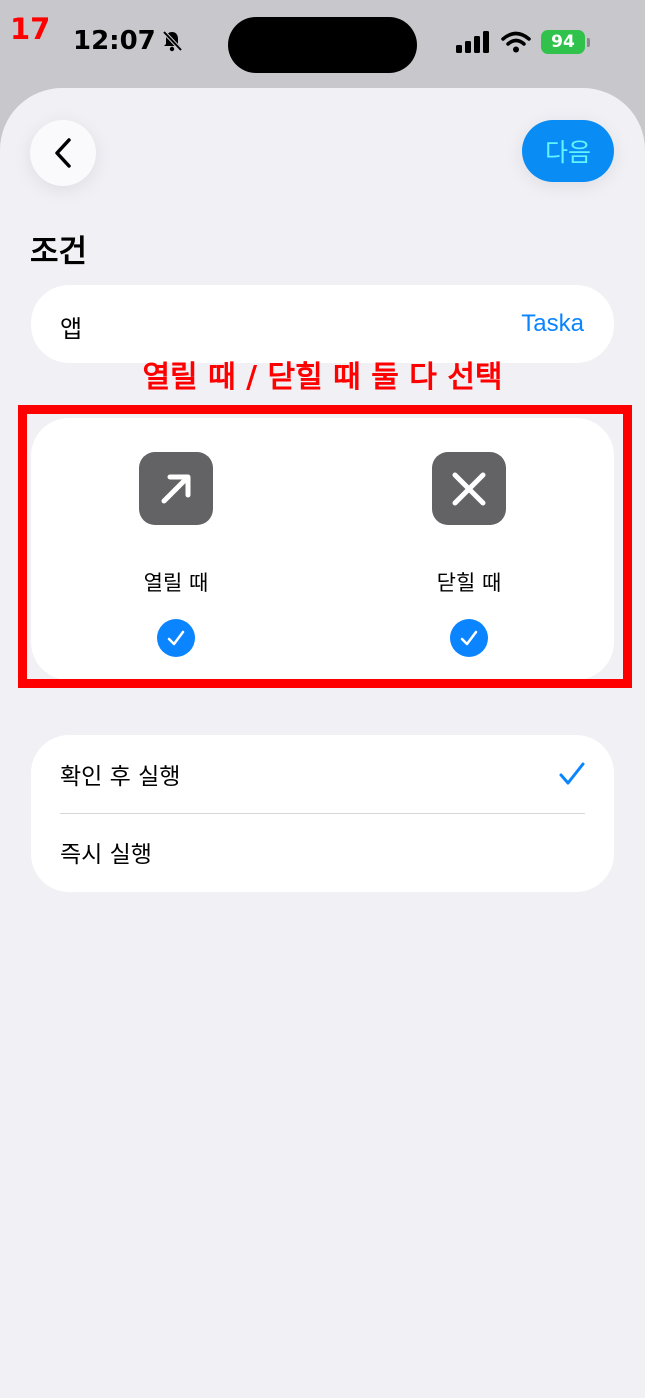  I want to click on status-icons: 94, so click(523, 42).